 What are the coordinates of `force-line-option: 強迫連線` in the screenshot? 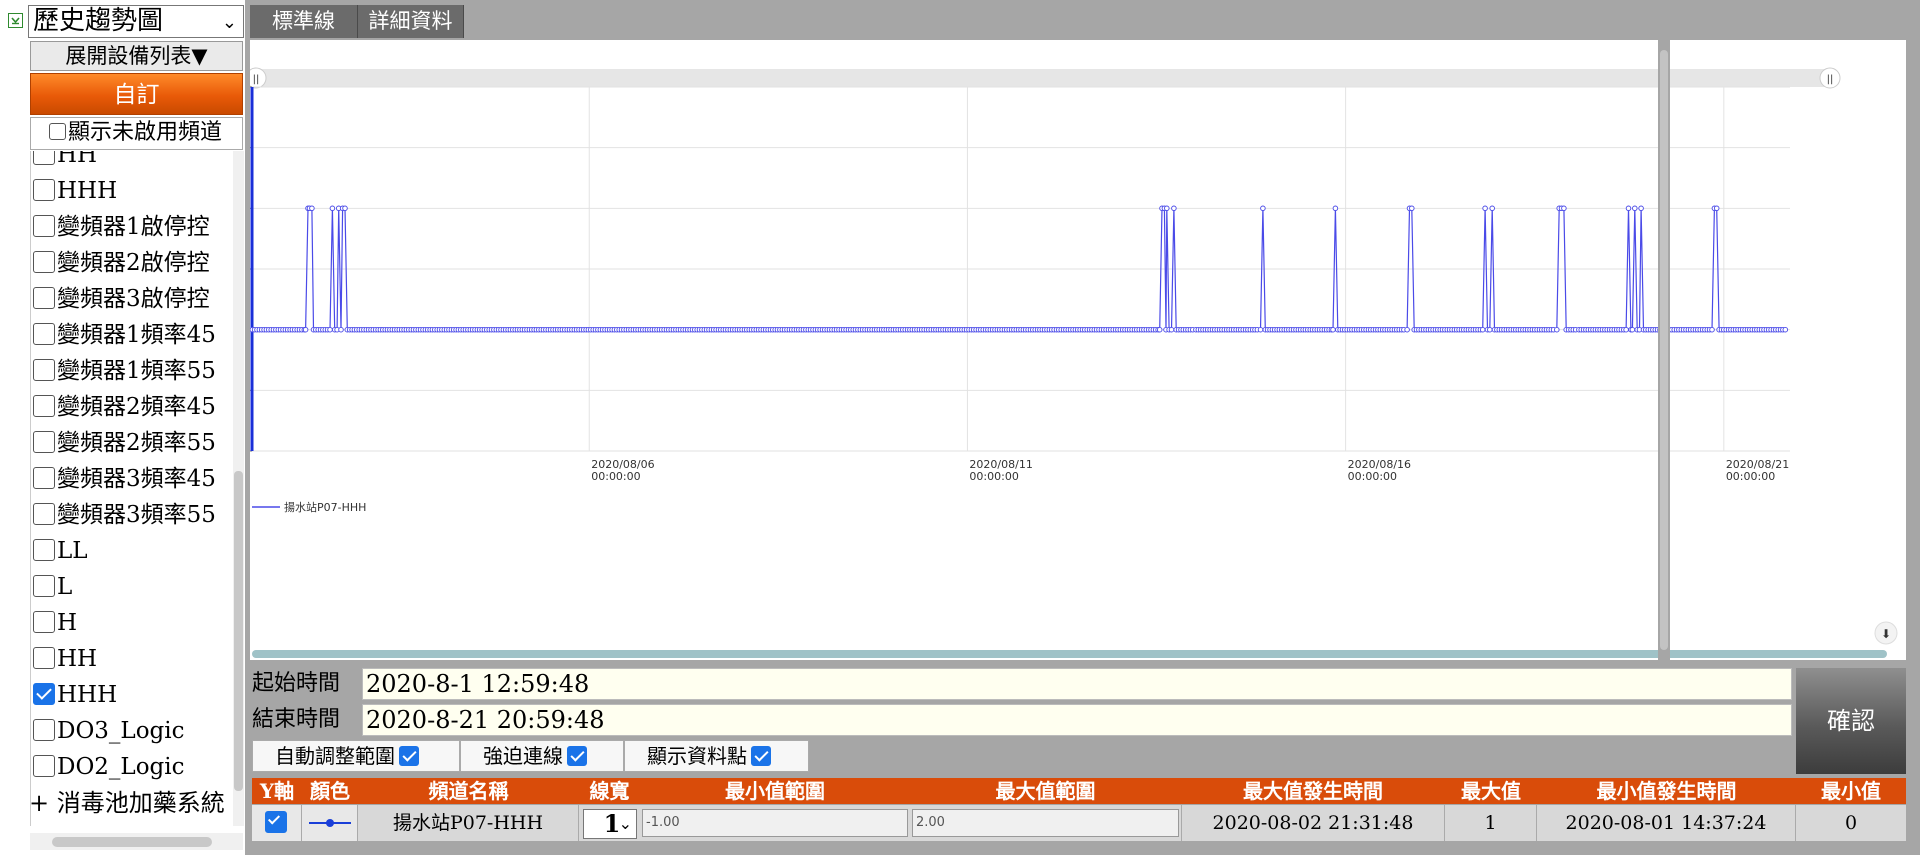 It's located at (542, 756).